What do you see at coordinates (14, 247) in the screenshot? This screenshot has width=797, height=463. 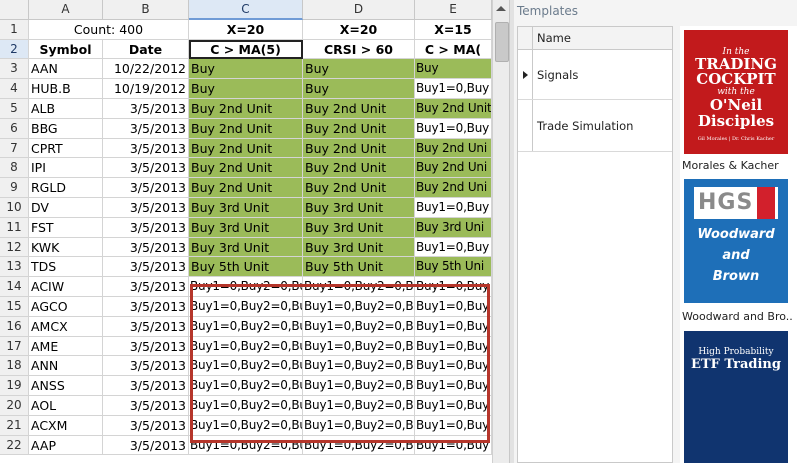 I see `row-header: 12` at bounding box center [14, 247].